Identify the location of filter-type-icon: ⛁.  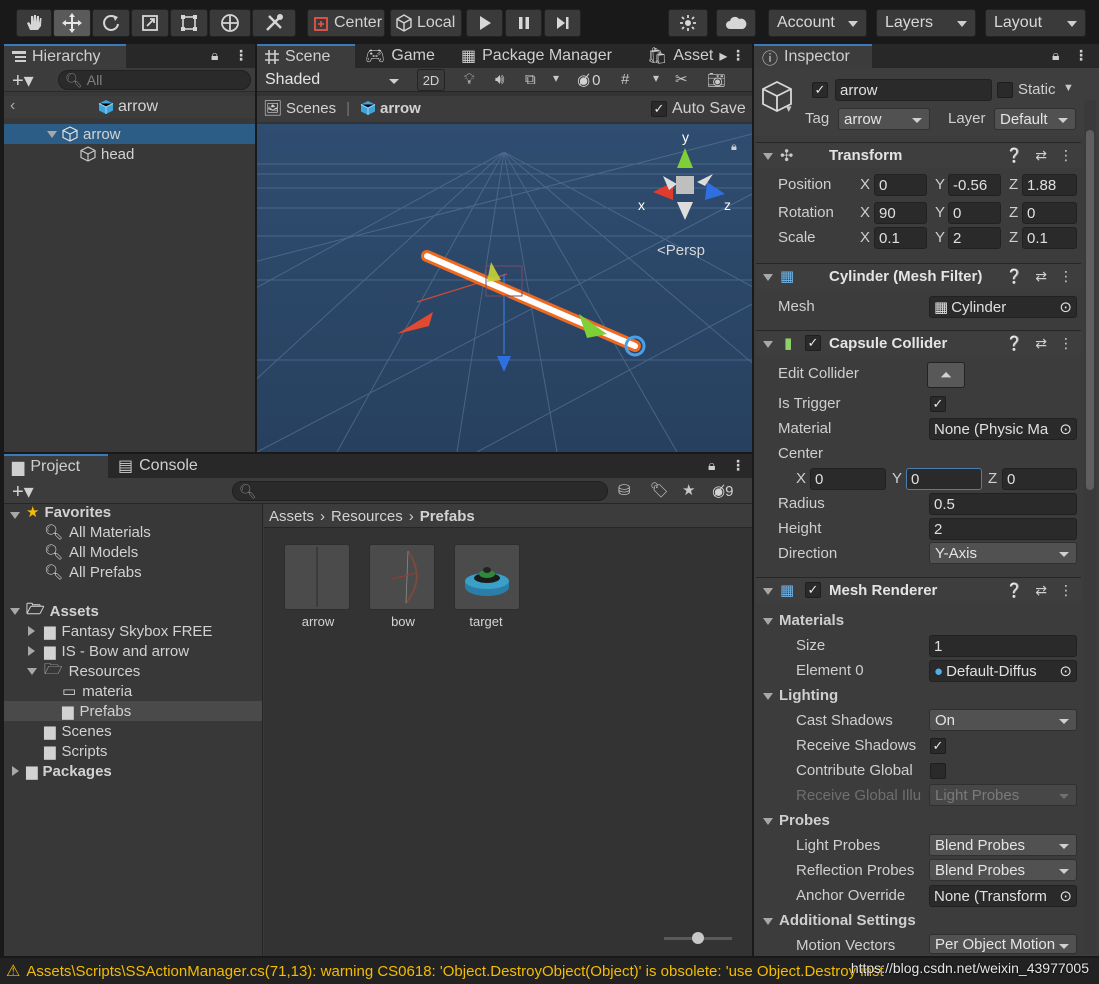
(624, 490).